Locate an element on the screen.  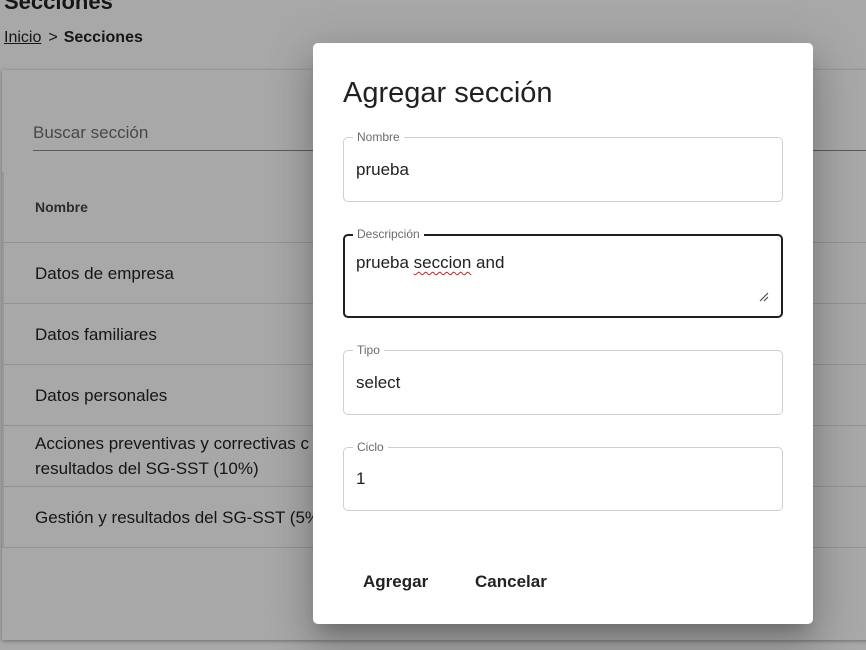
ciclo-field: Ciclo is located at coordinates (563, 475).